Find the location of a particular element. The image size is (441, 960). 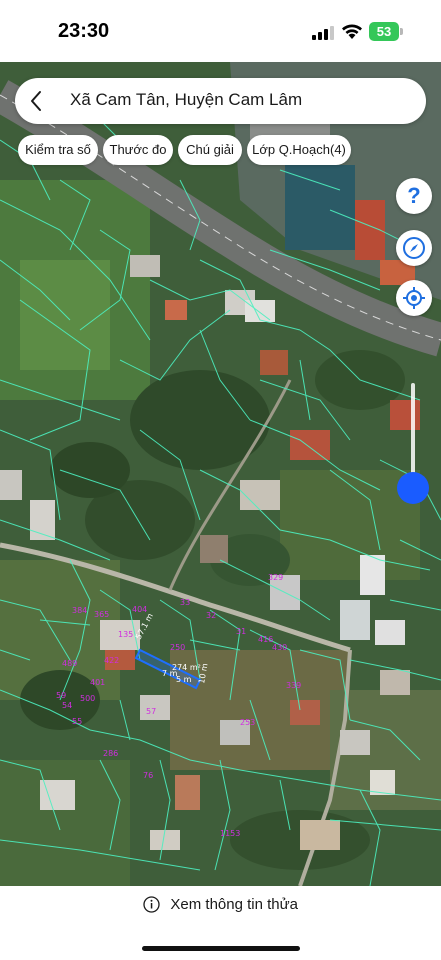

plot-number: 31 is located at coordinates (241, 631).